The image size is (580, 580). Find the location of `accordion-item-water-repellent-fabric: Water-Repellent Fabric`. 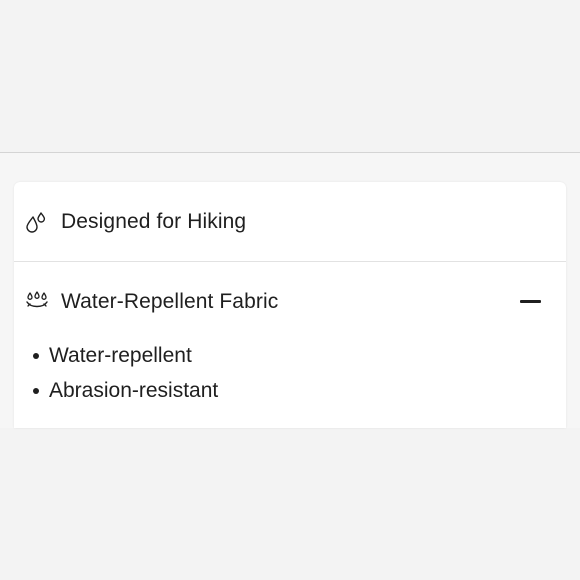

accordion-item-water-repellent-fabric: Water-Repellent Fabric is located at coordinates (290, 301).